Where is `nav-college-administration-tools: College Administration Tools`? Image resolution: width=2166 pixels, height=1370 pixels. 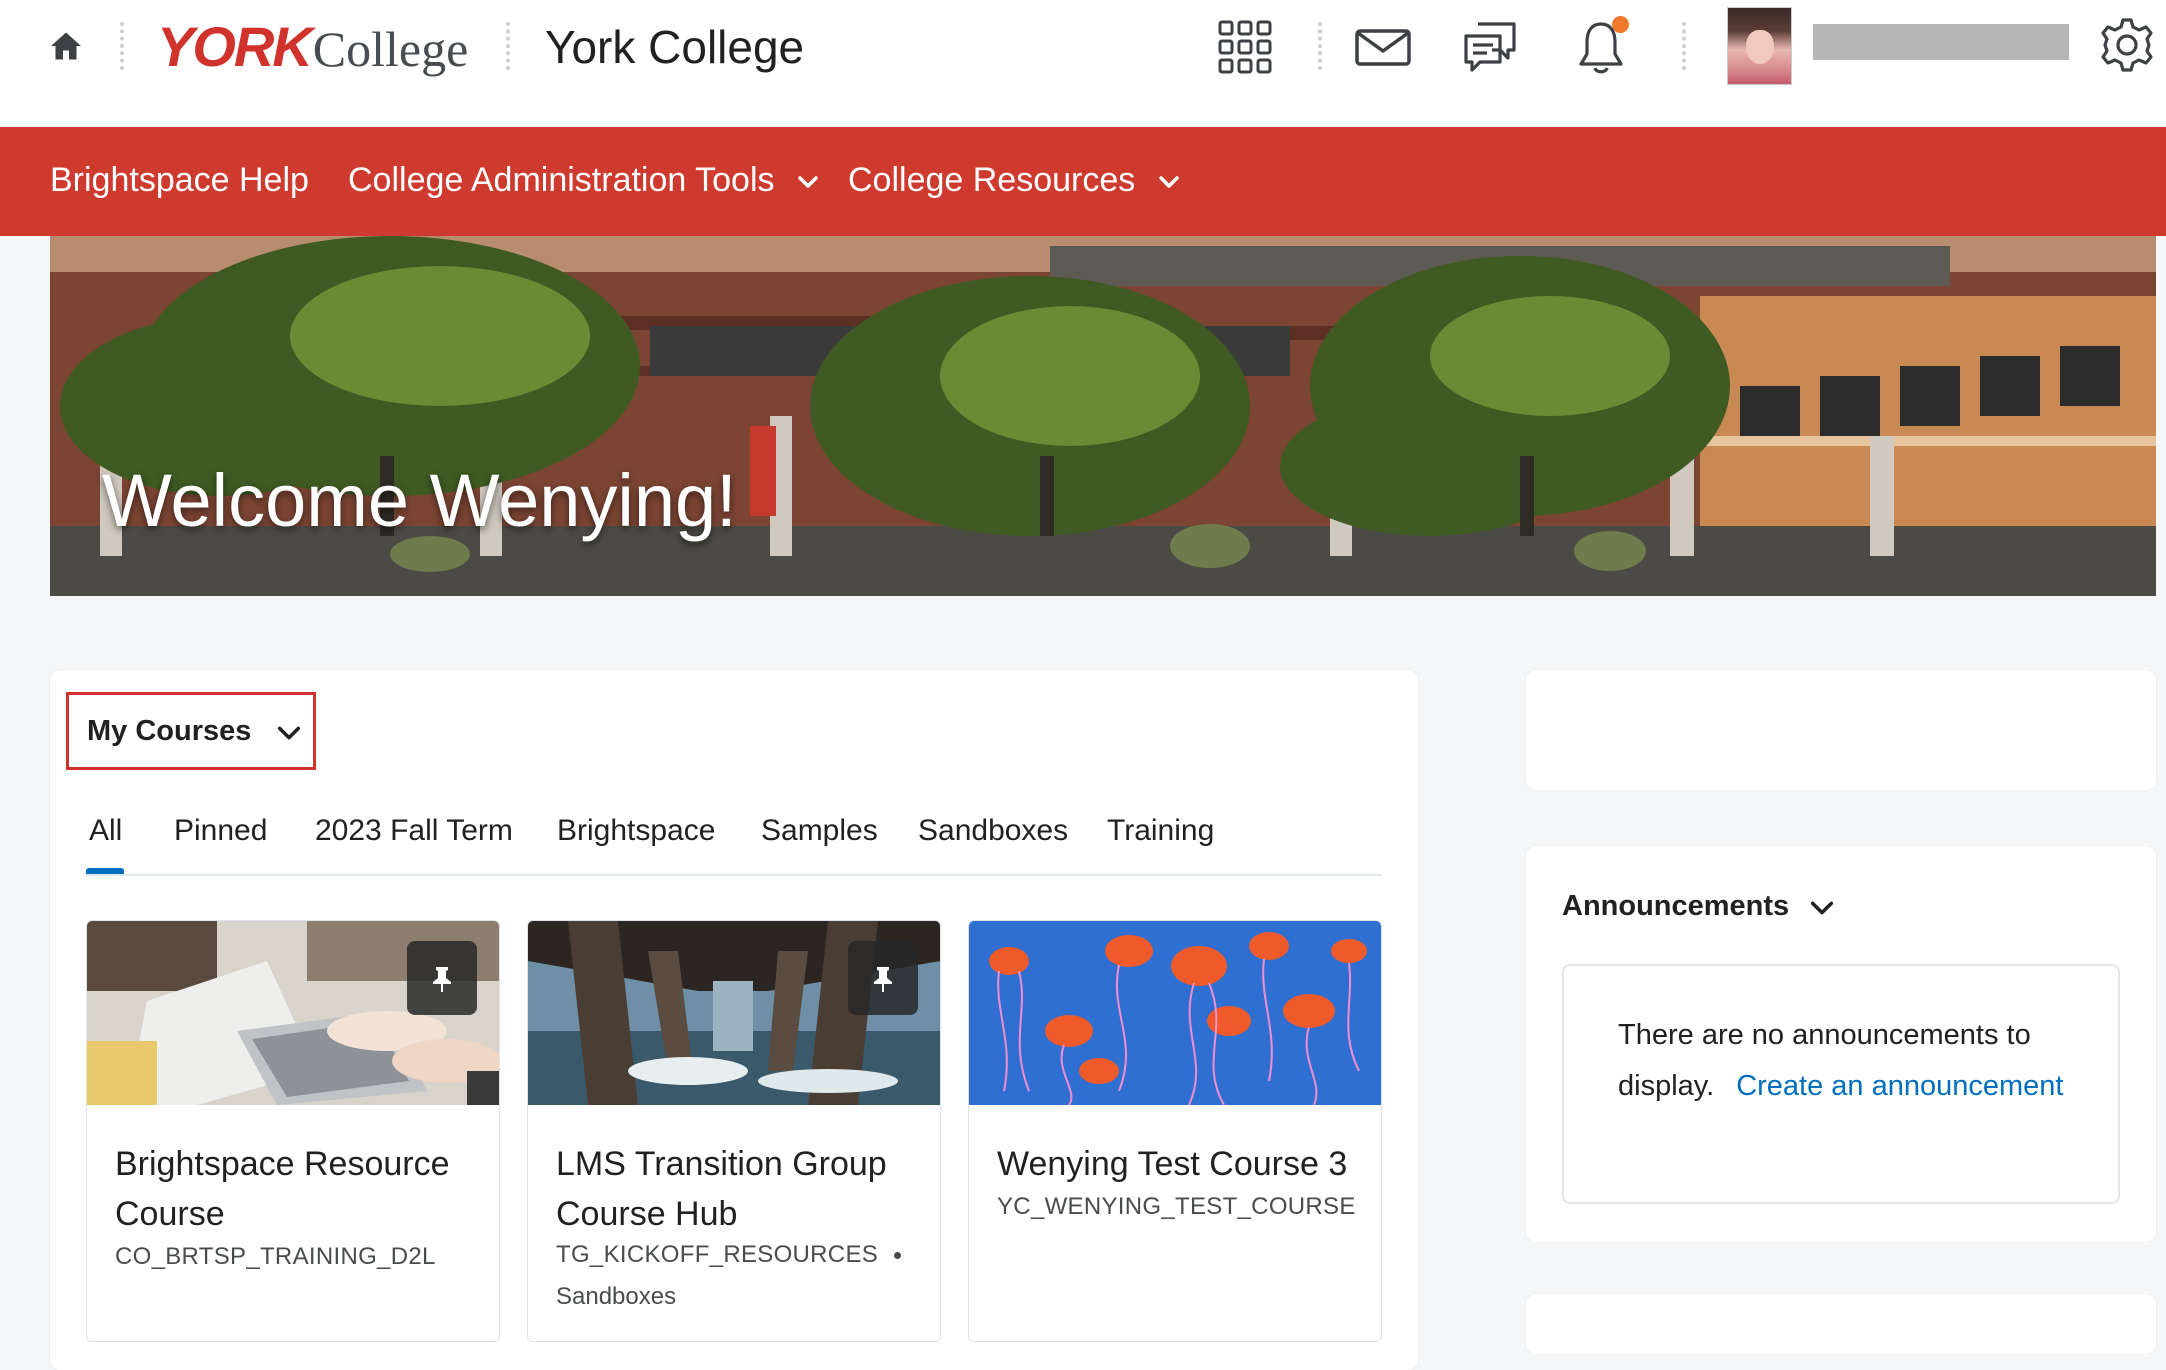
nav-college-administration-tools: College Administration Tools is located at coordinates (584, 180).